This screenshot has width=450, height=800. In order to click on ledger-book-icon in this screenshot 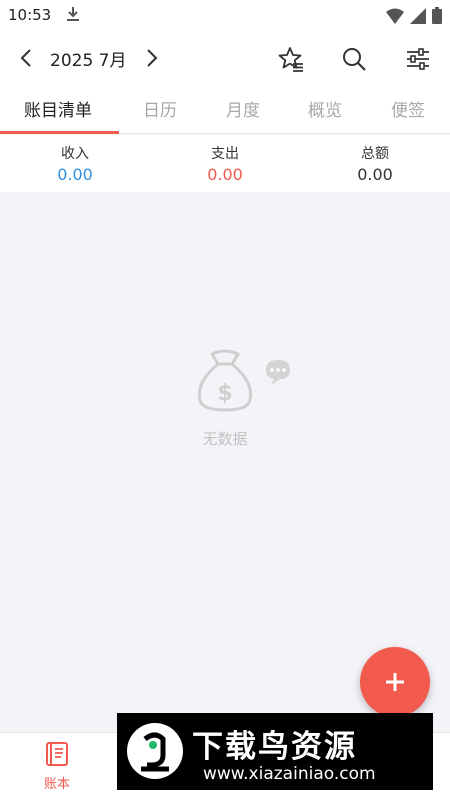, I will do `click(57, 754)`.